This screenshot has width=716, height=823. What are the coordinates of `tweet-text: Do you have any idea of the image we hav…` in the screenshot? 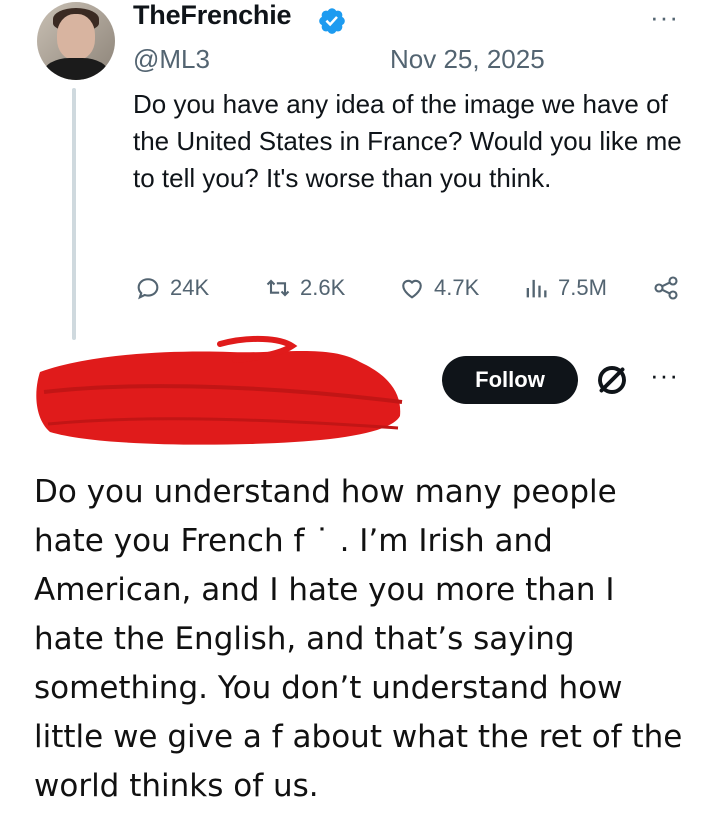 It's located at (407, 141).